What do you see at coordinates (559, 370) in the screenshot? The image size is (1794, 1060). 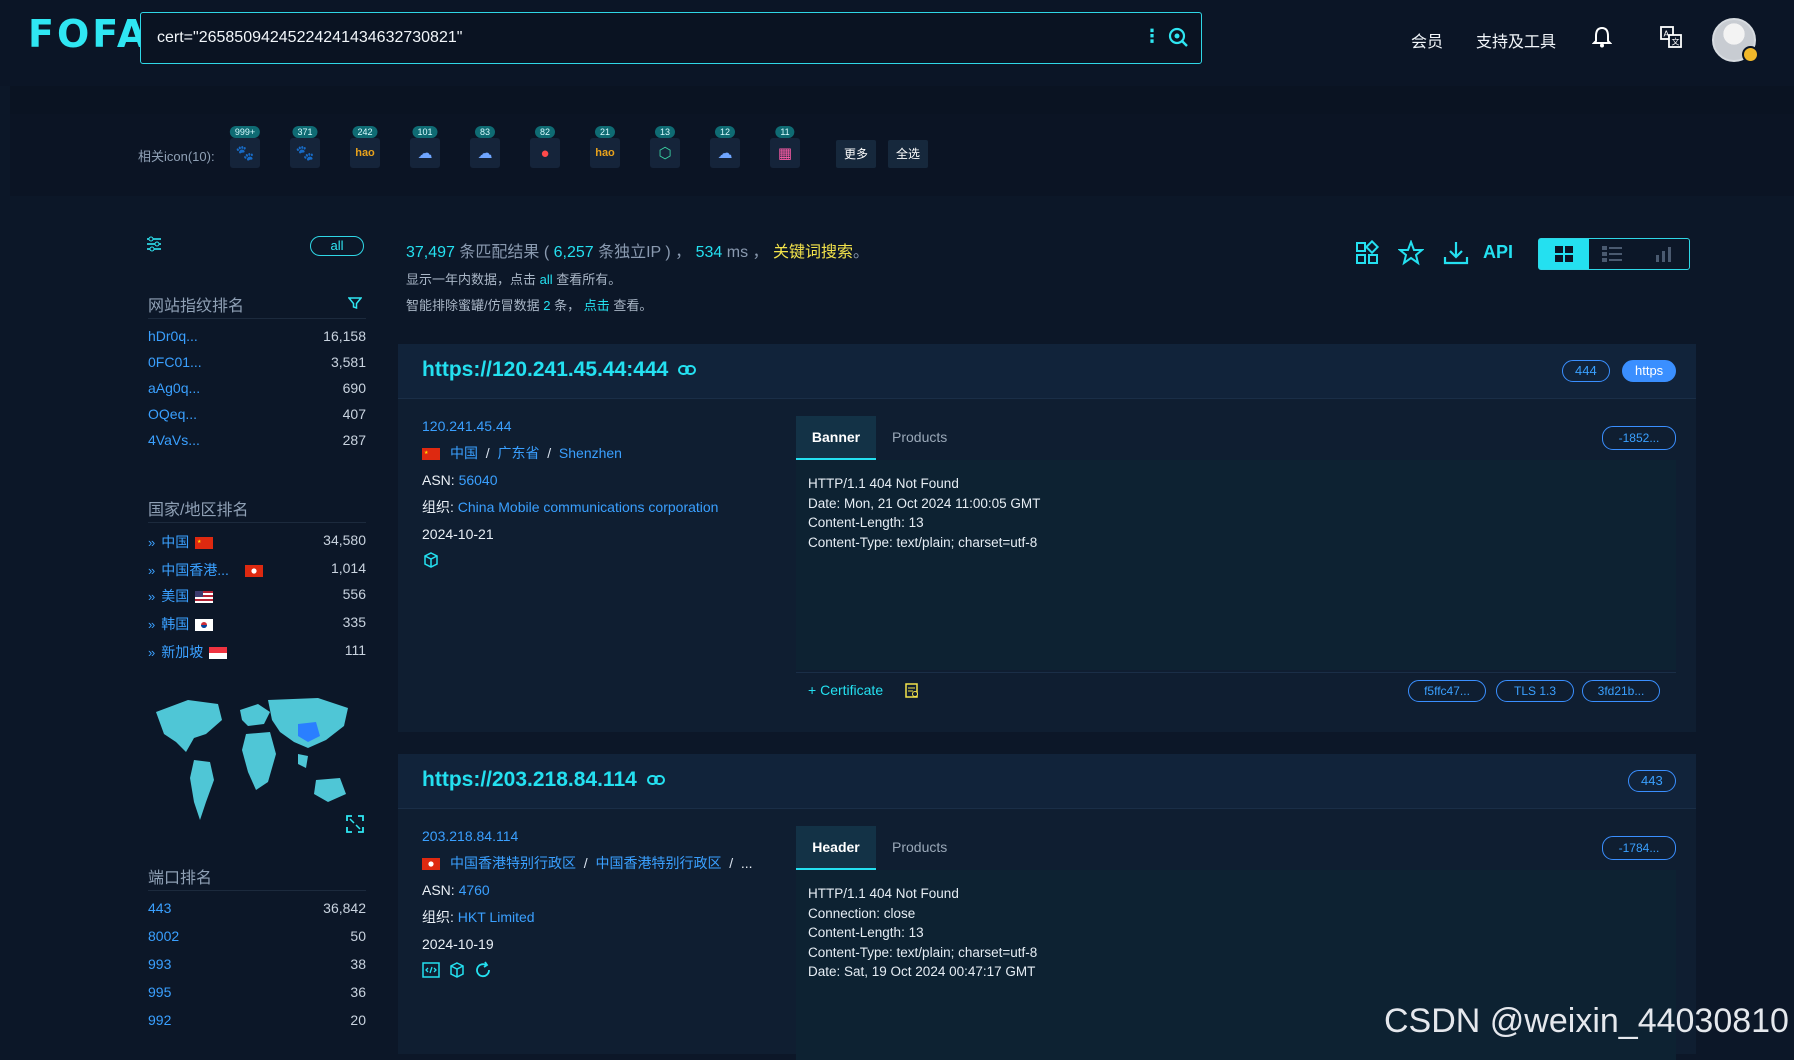 I see `result-url: https://120.241.45.44:444` at bounding box center [559, 370].